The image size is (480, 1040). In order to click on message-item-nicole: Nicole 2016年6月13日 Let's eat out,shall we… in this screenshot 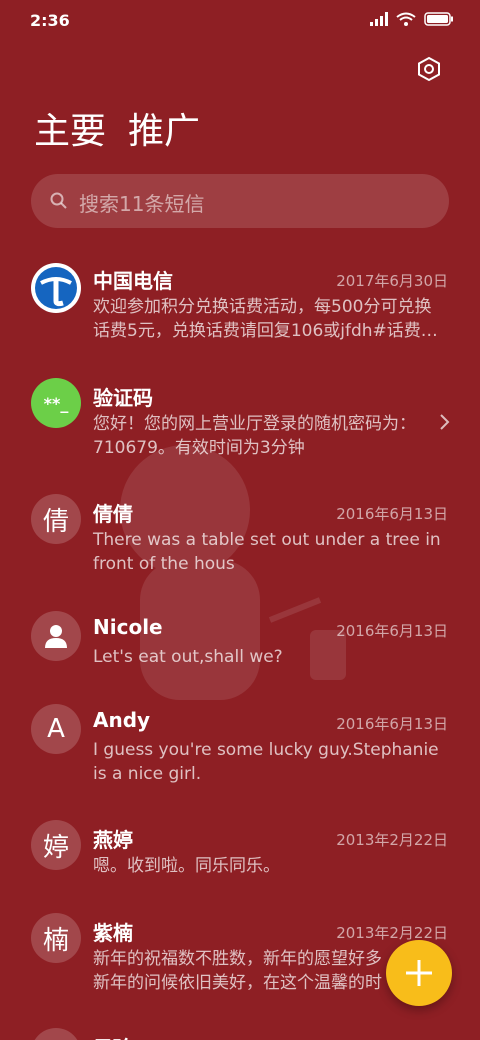, I will do `click(240, 645)`.